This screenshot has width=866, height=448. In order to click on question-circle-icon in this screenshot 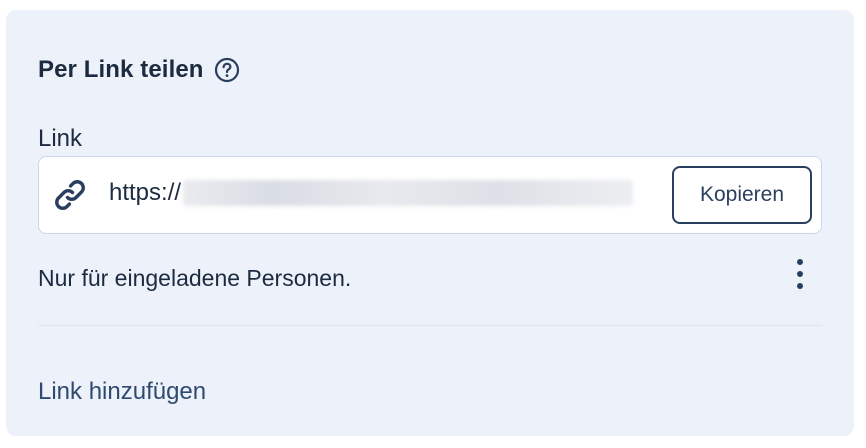, I will do `click(227, 70)`.